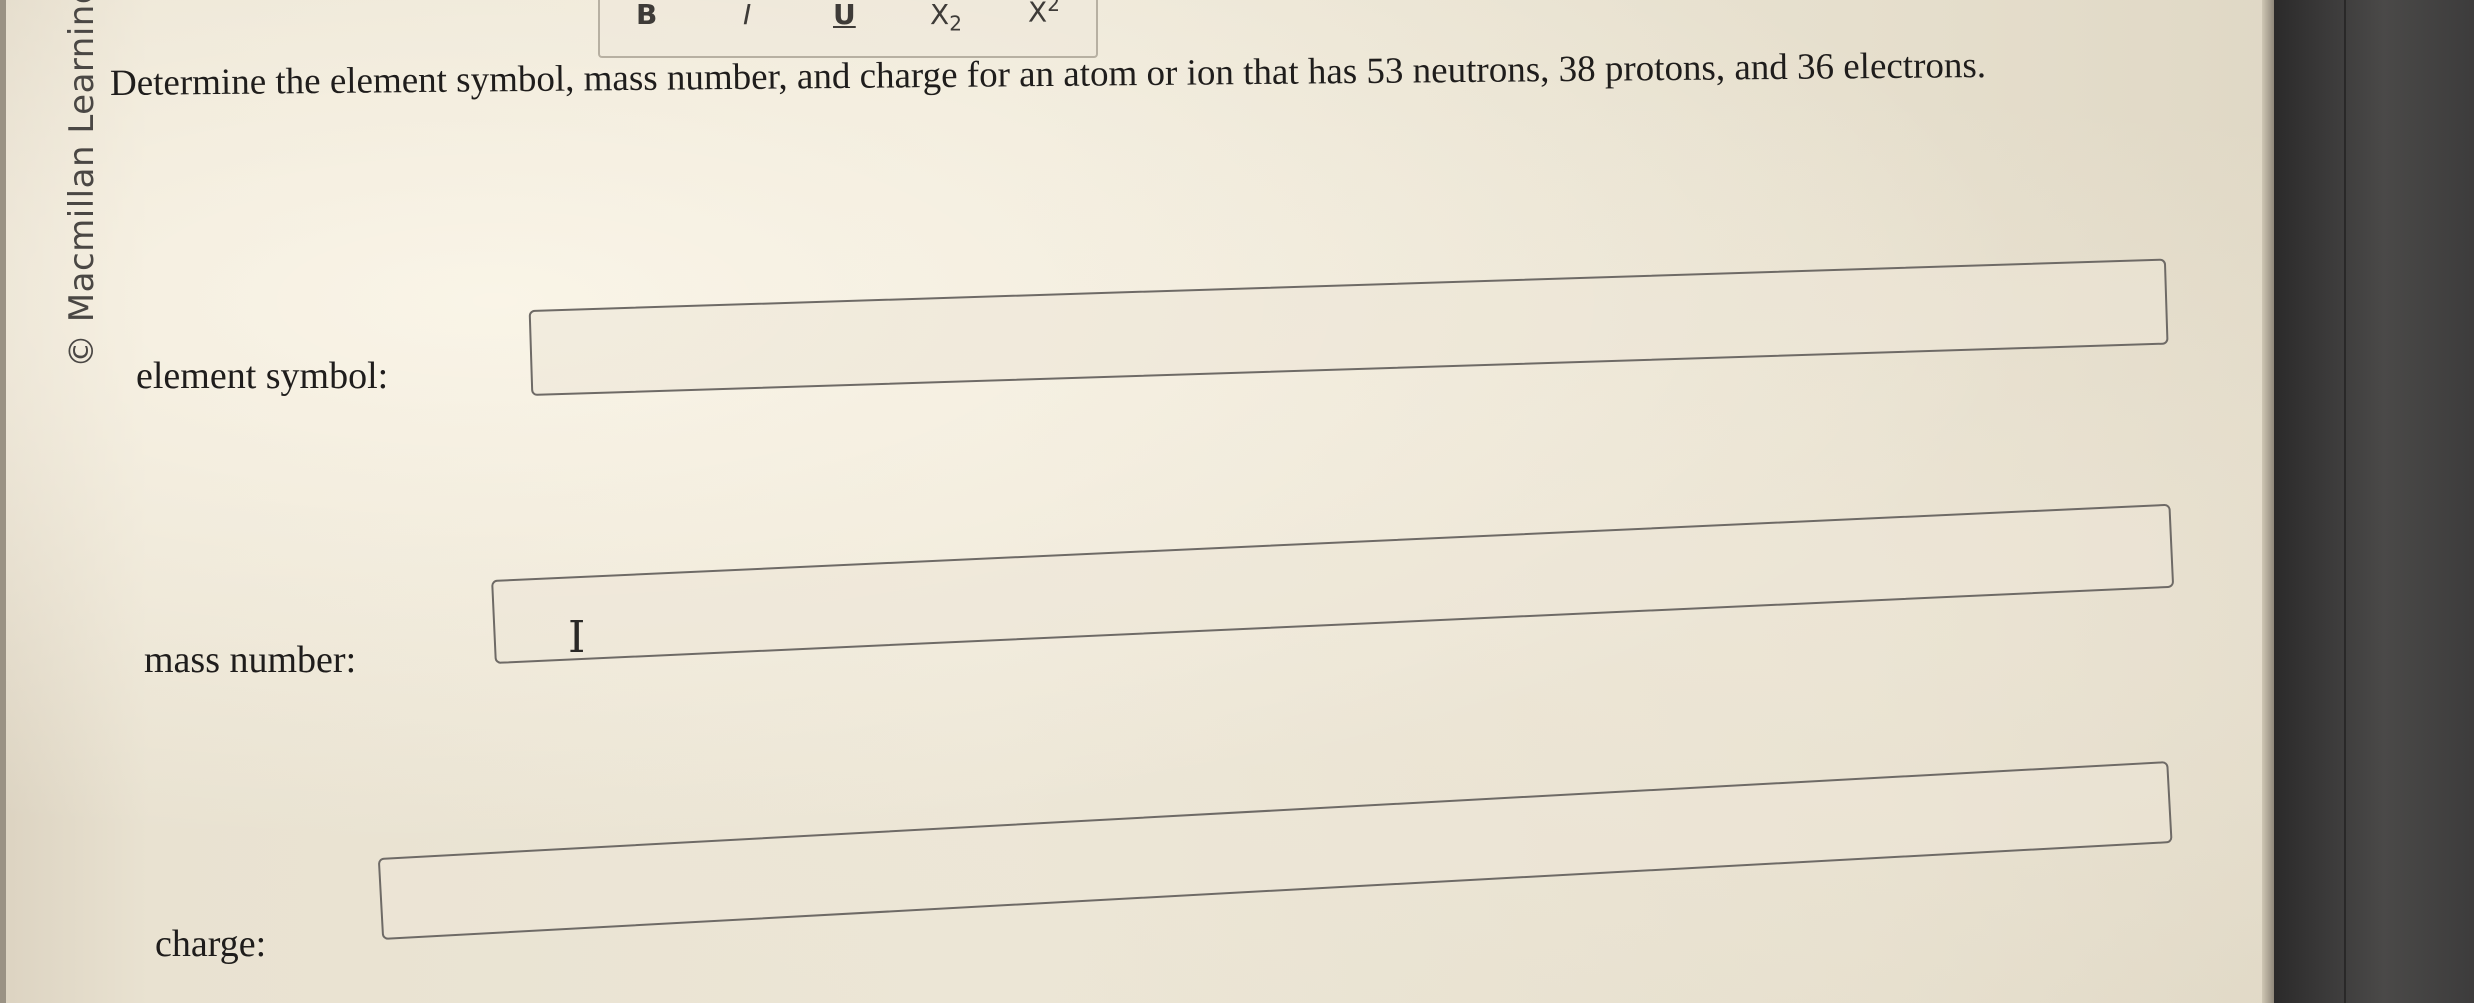 This screenshot has height=1003, width=2474. What do you see at coordinates (646, 15) in the screenshot?
I see `bold-button: B` at bounding box center [646, 15].